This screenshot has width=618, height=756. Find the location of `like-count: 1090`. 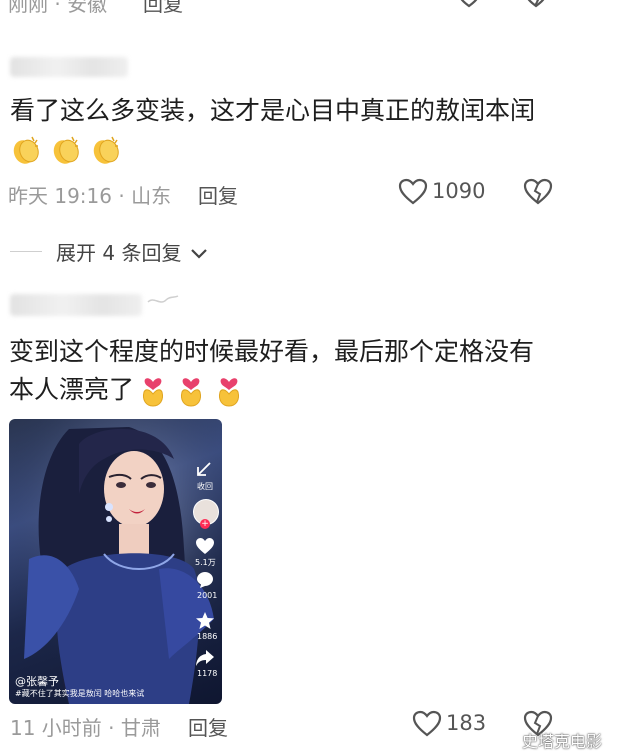

like-count: 1090 is located at coordinates (459, 191).